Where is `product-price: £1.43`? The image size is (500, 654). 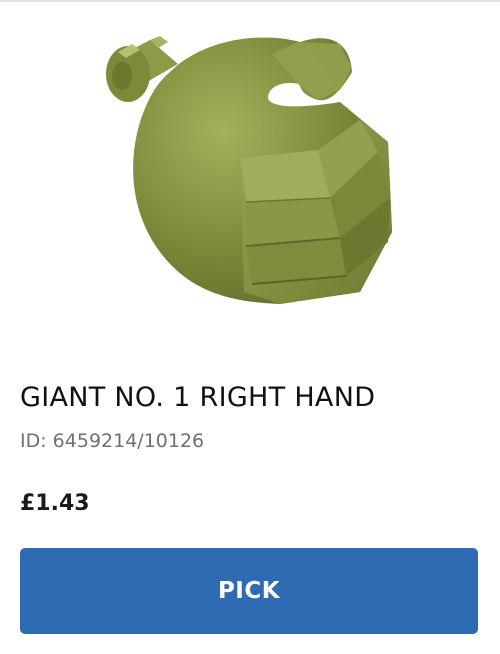
product-price: £1.43 is located at coordinates (55, 503).